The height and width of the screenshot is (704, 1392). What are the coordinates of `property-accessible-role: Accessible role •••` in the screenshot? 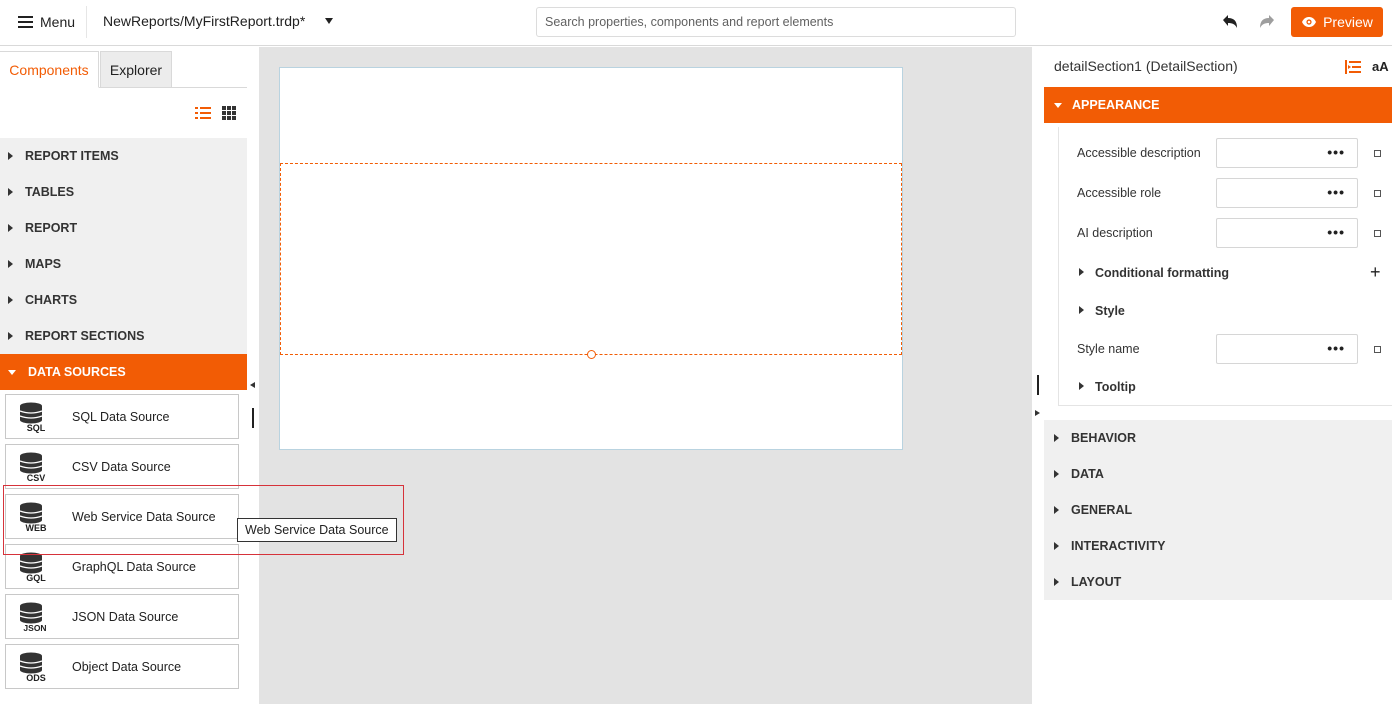 It's located at (1225, 193).